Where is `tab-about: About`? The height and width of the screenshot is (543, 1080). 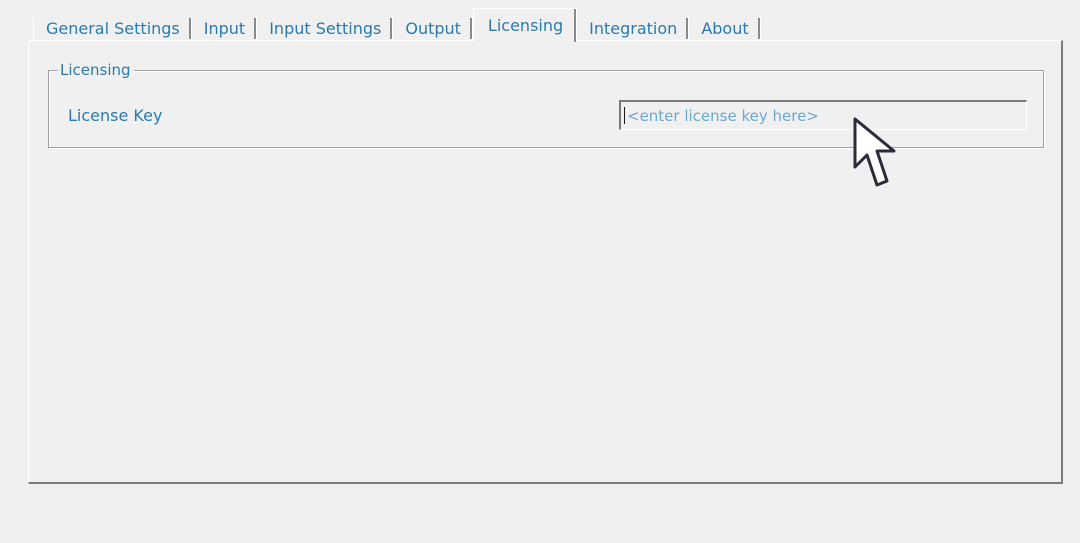 tab-about: About is located at coordinates (725, 25).